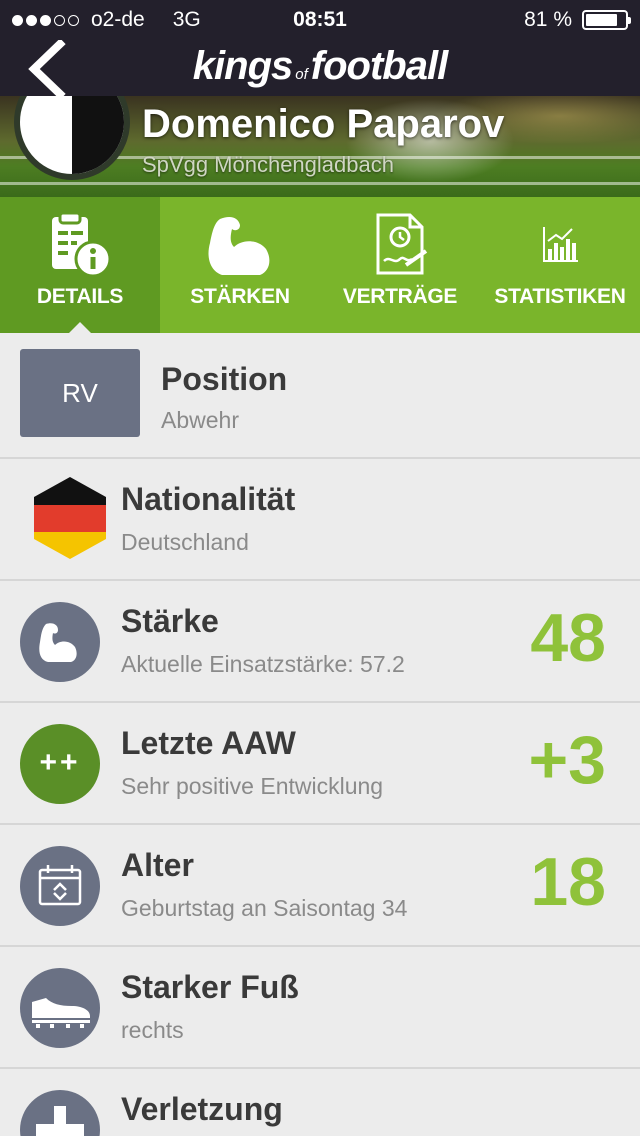  I want to click on tab-label: STATISTIKEN, so click(560, 296).